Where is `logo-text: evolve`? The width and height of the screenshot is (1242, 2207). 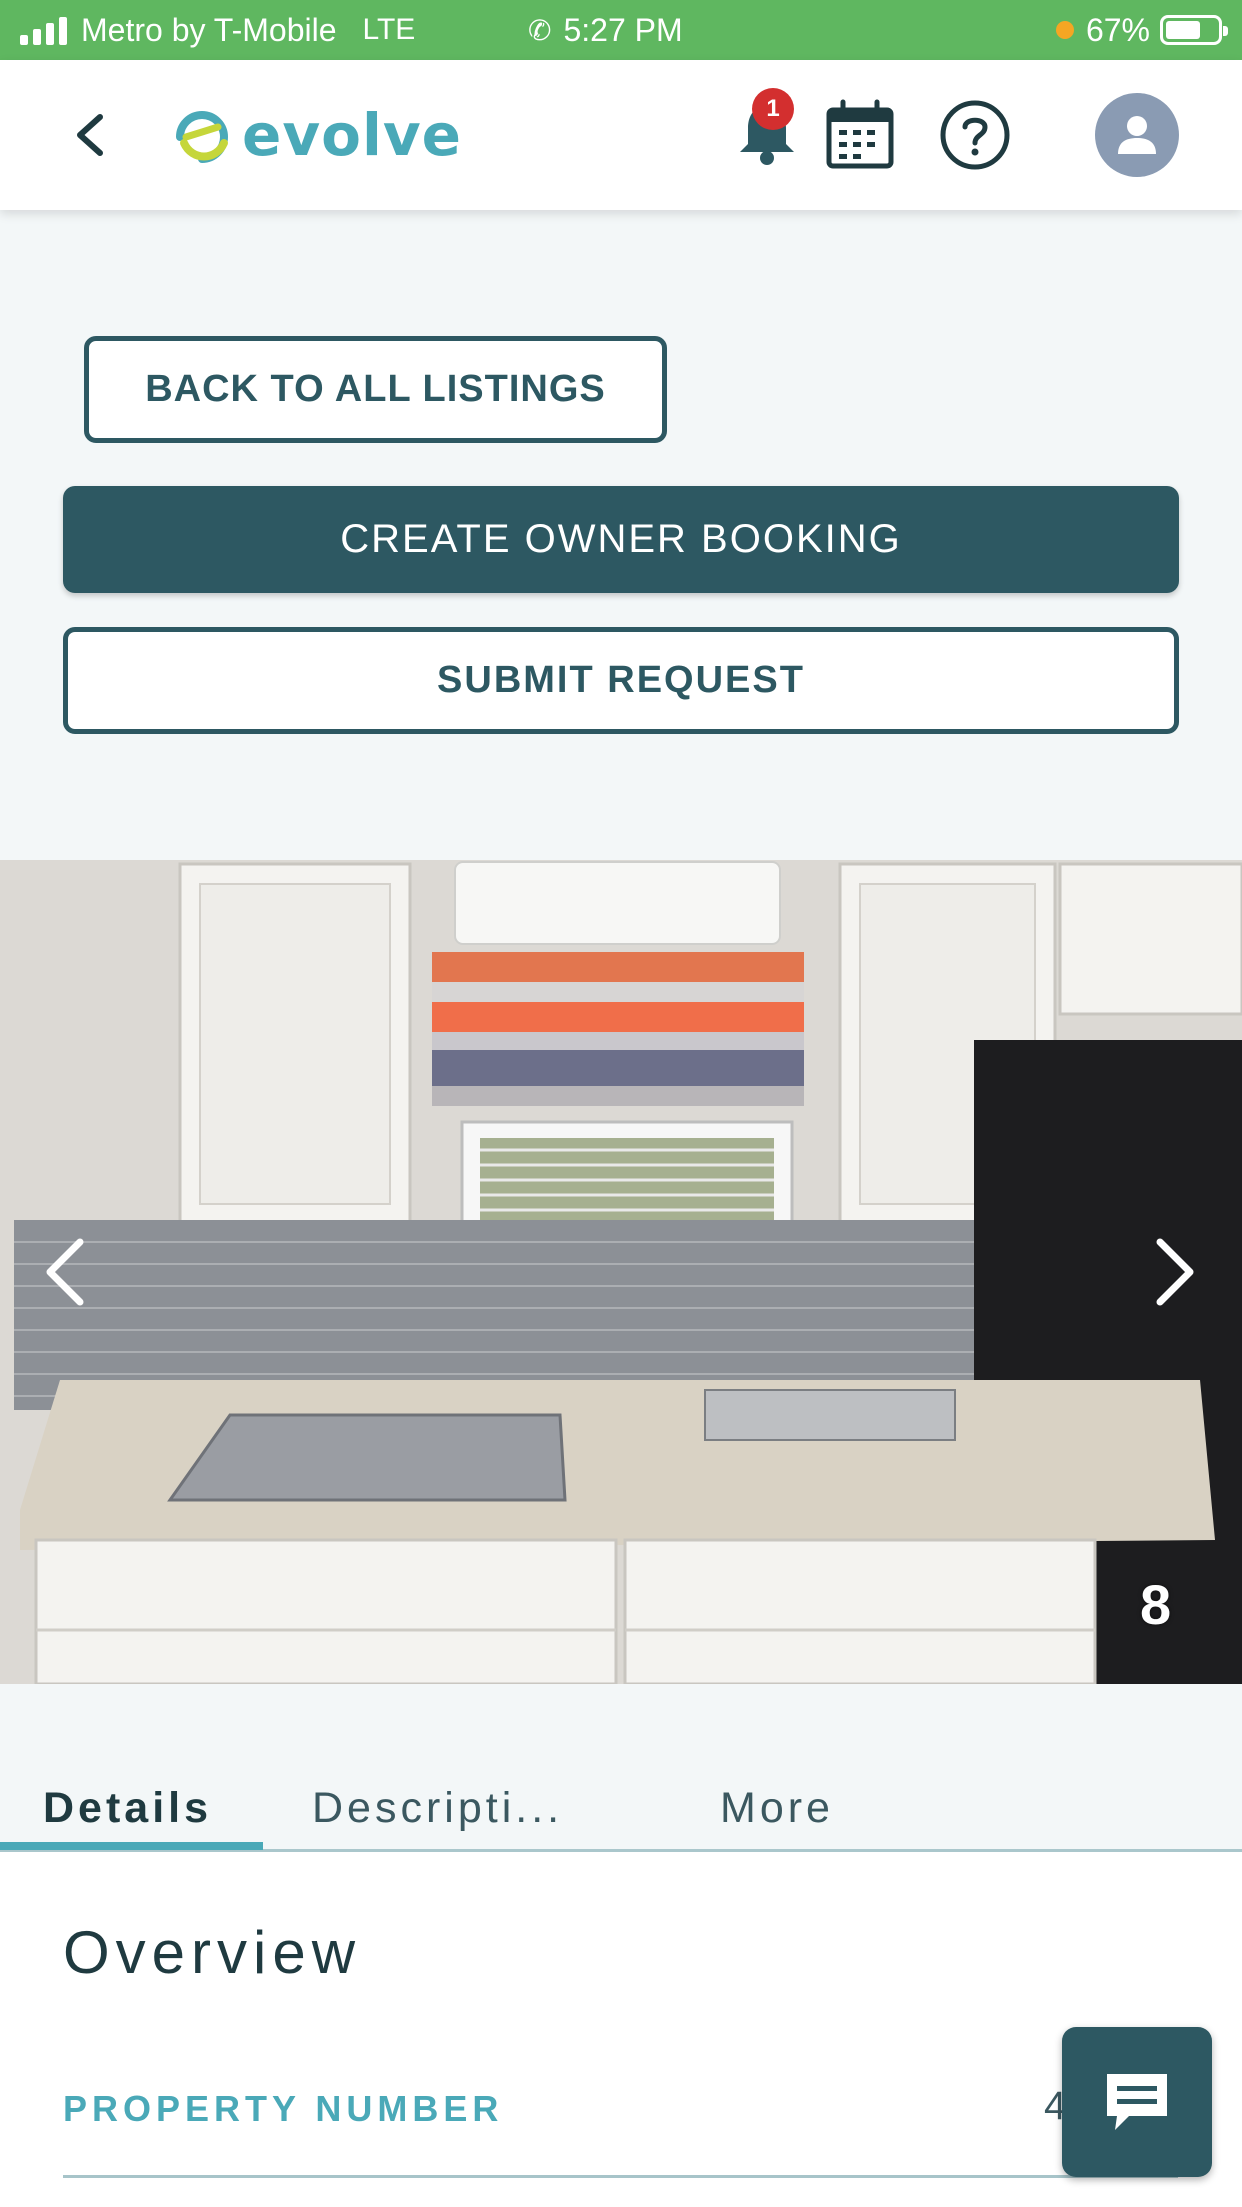 logo-text: evolve is located at coordinates (352, 135).